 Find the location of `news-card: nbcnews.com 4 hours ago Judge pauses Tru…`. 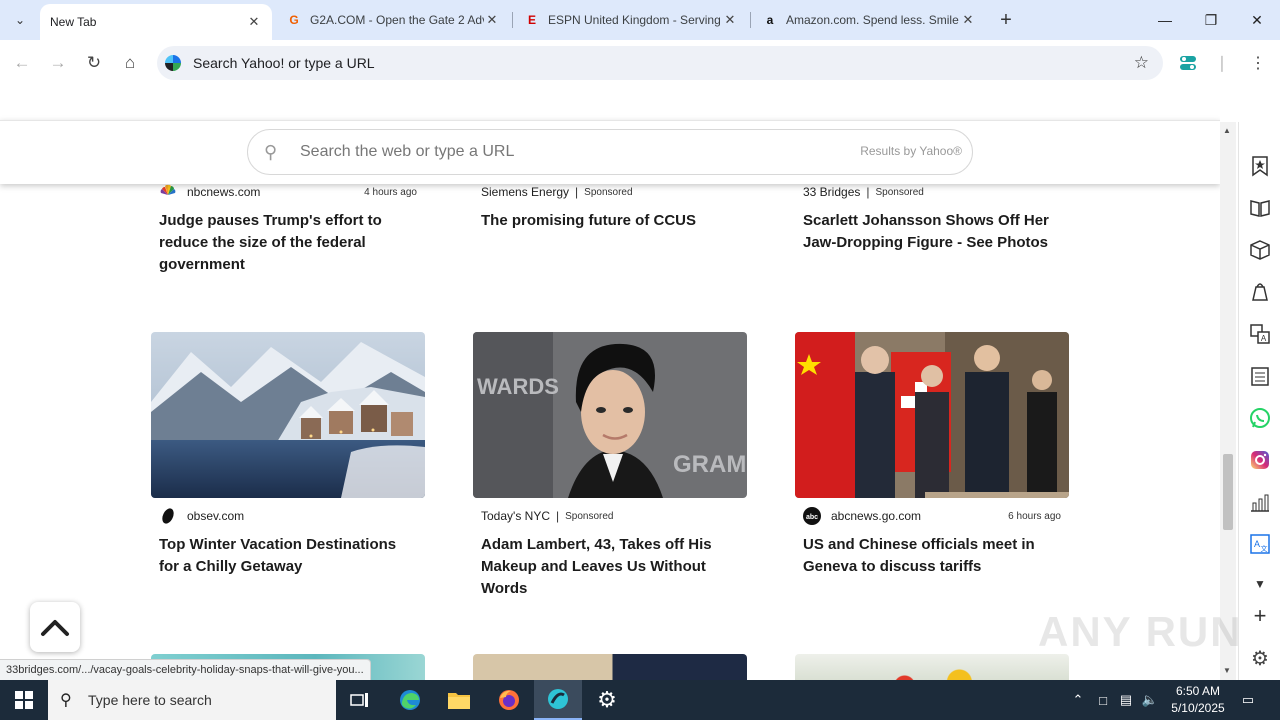

news-card: nbcnews.com 4 hours ago Judge pauses Tru… is located at coordinates (288, 229).